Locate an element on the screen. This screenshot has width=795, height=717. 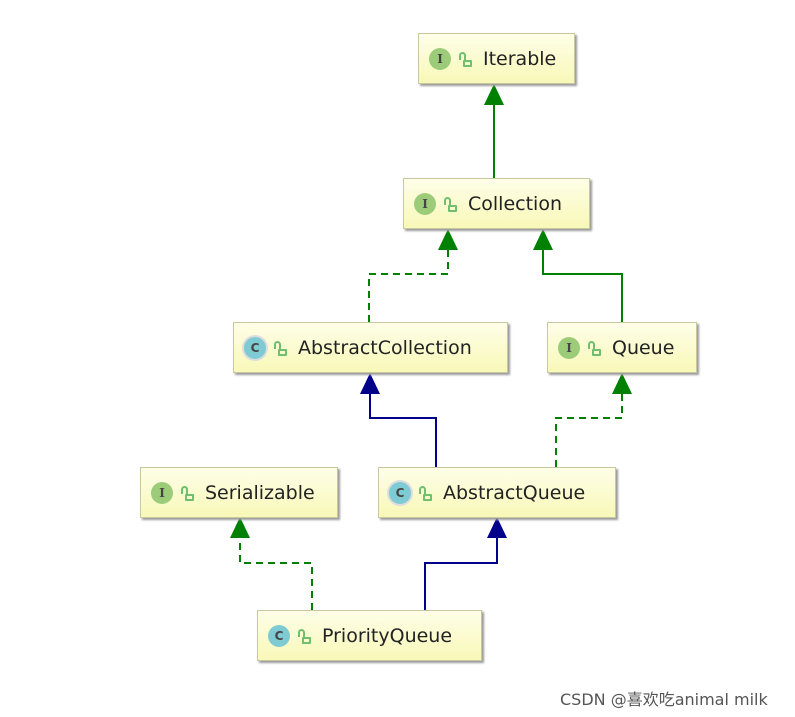
node-label: Serializable is located at coordinates (260, 492).